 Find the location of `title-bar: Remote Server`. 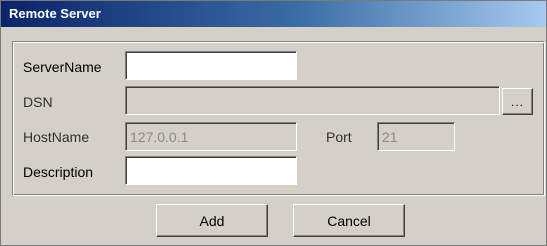

title-bar: Remote Server is located at coordinates (273, 14).